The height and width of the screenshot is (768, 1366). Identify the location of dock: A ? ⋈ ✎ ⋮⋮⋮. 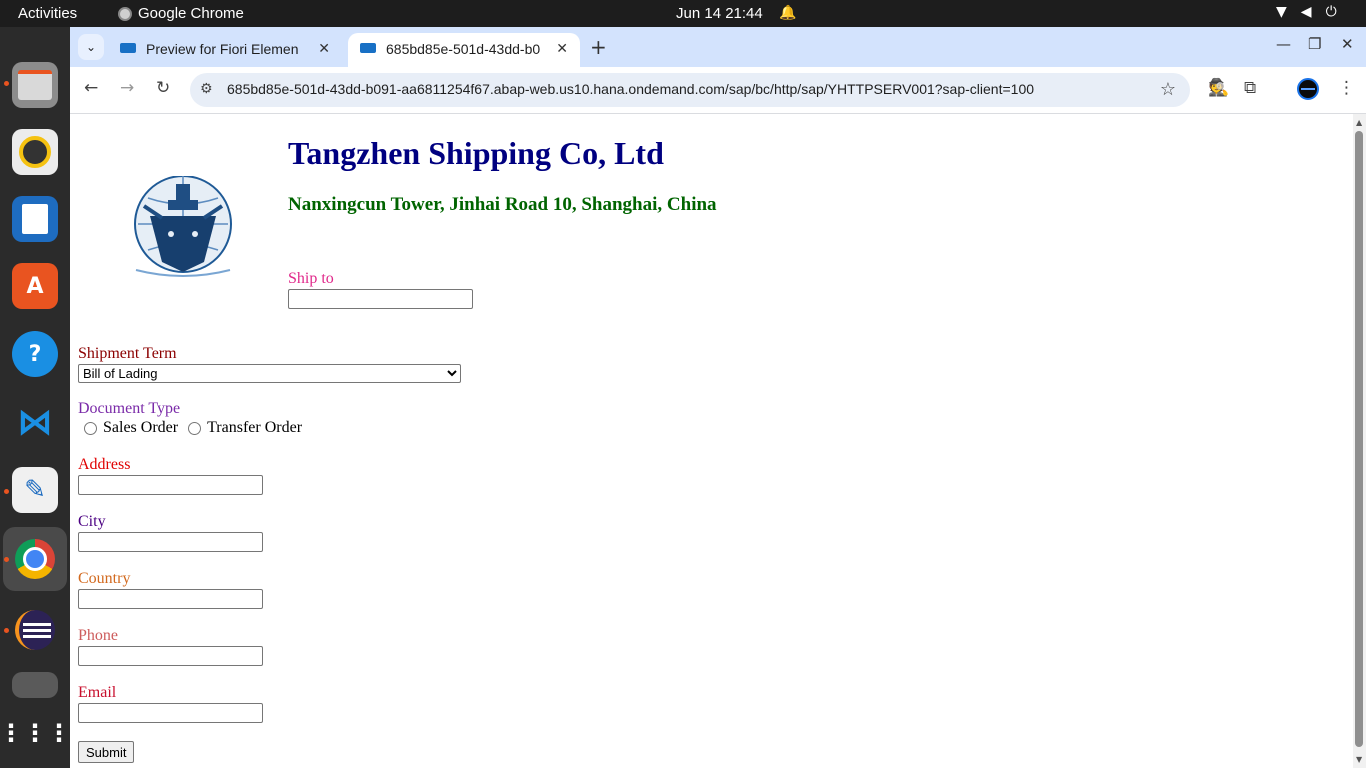
(35, 397).